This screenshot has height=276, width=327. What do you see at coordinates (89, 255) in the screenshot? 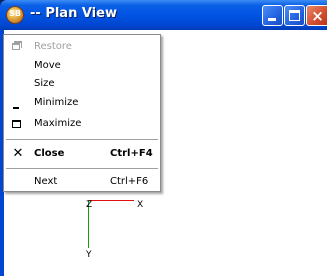
I see `y-axis-label: Y` at bounding box center [89, 255].